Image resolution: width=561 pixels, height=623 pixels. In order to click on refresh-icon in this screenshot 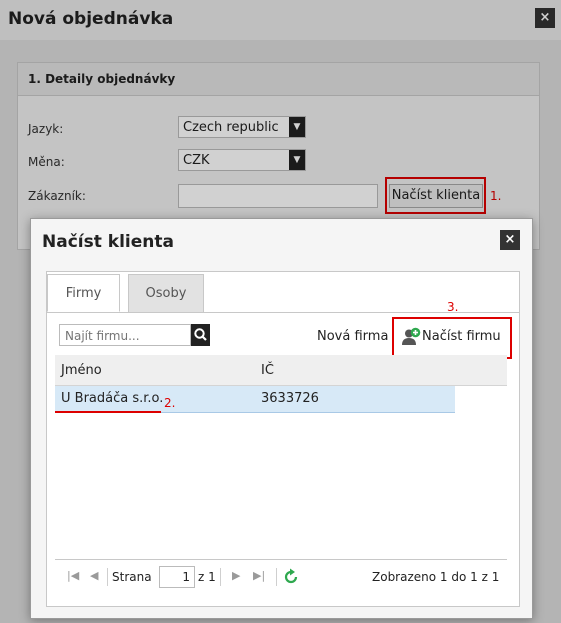, I will do `click(291, 577)`.